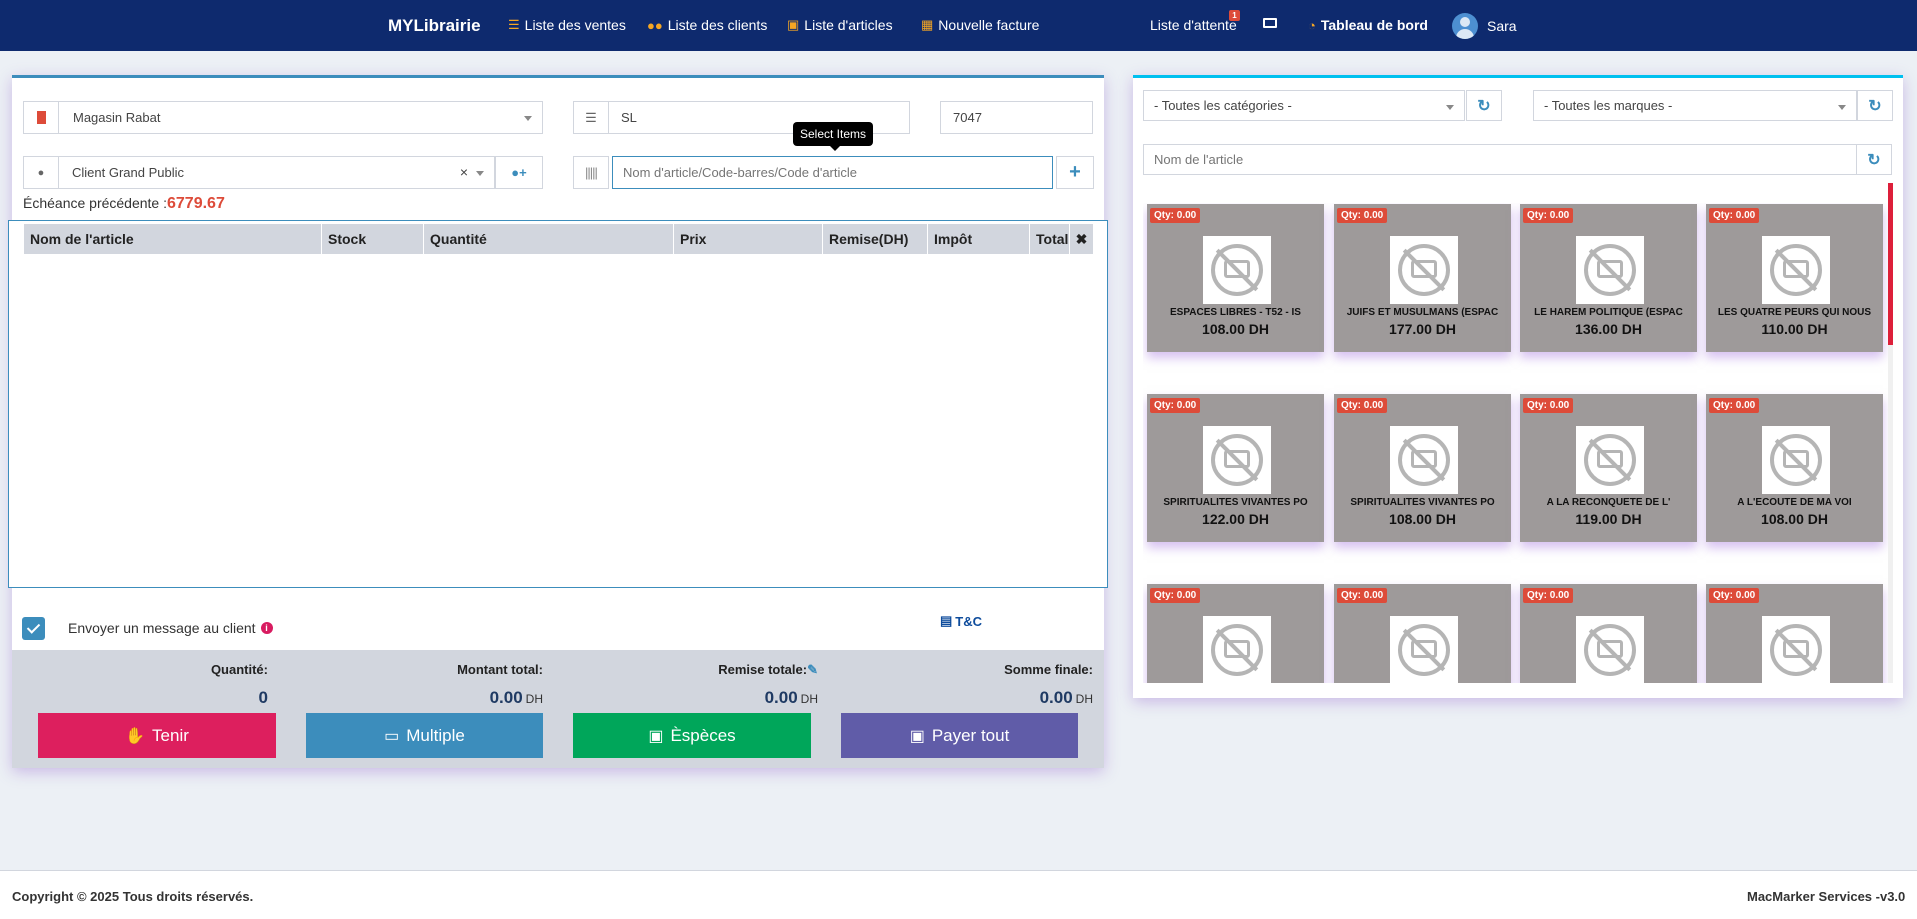  I want to click on product-name: ESPACES LIBRES - T52 - IS, so click(1235, 312).